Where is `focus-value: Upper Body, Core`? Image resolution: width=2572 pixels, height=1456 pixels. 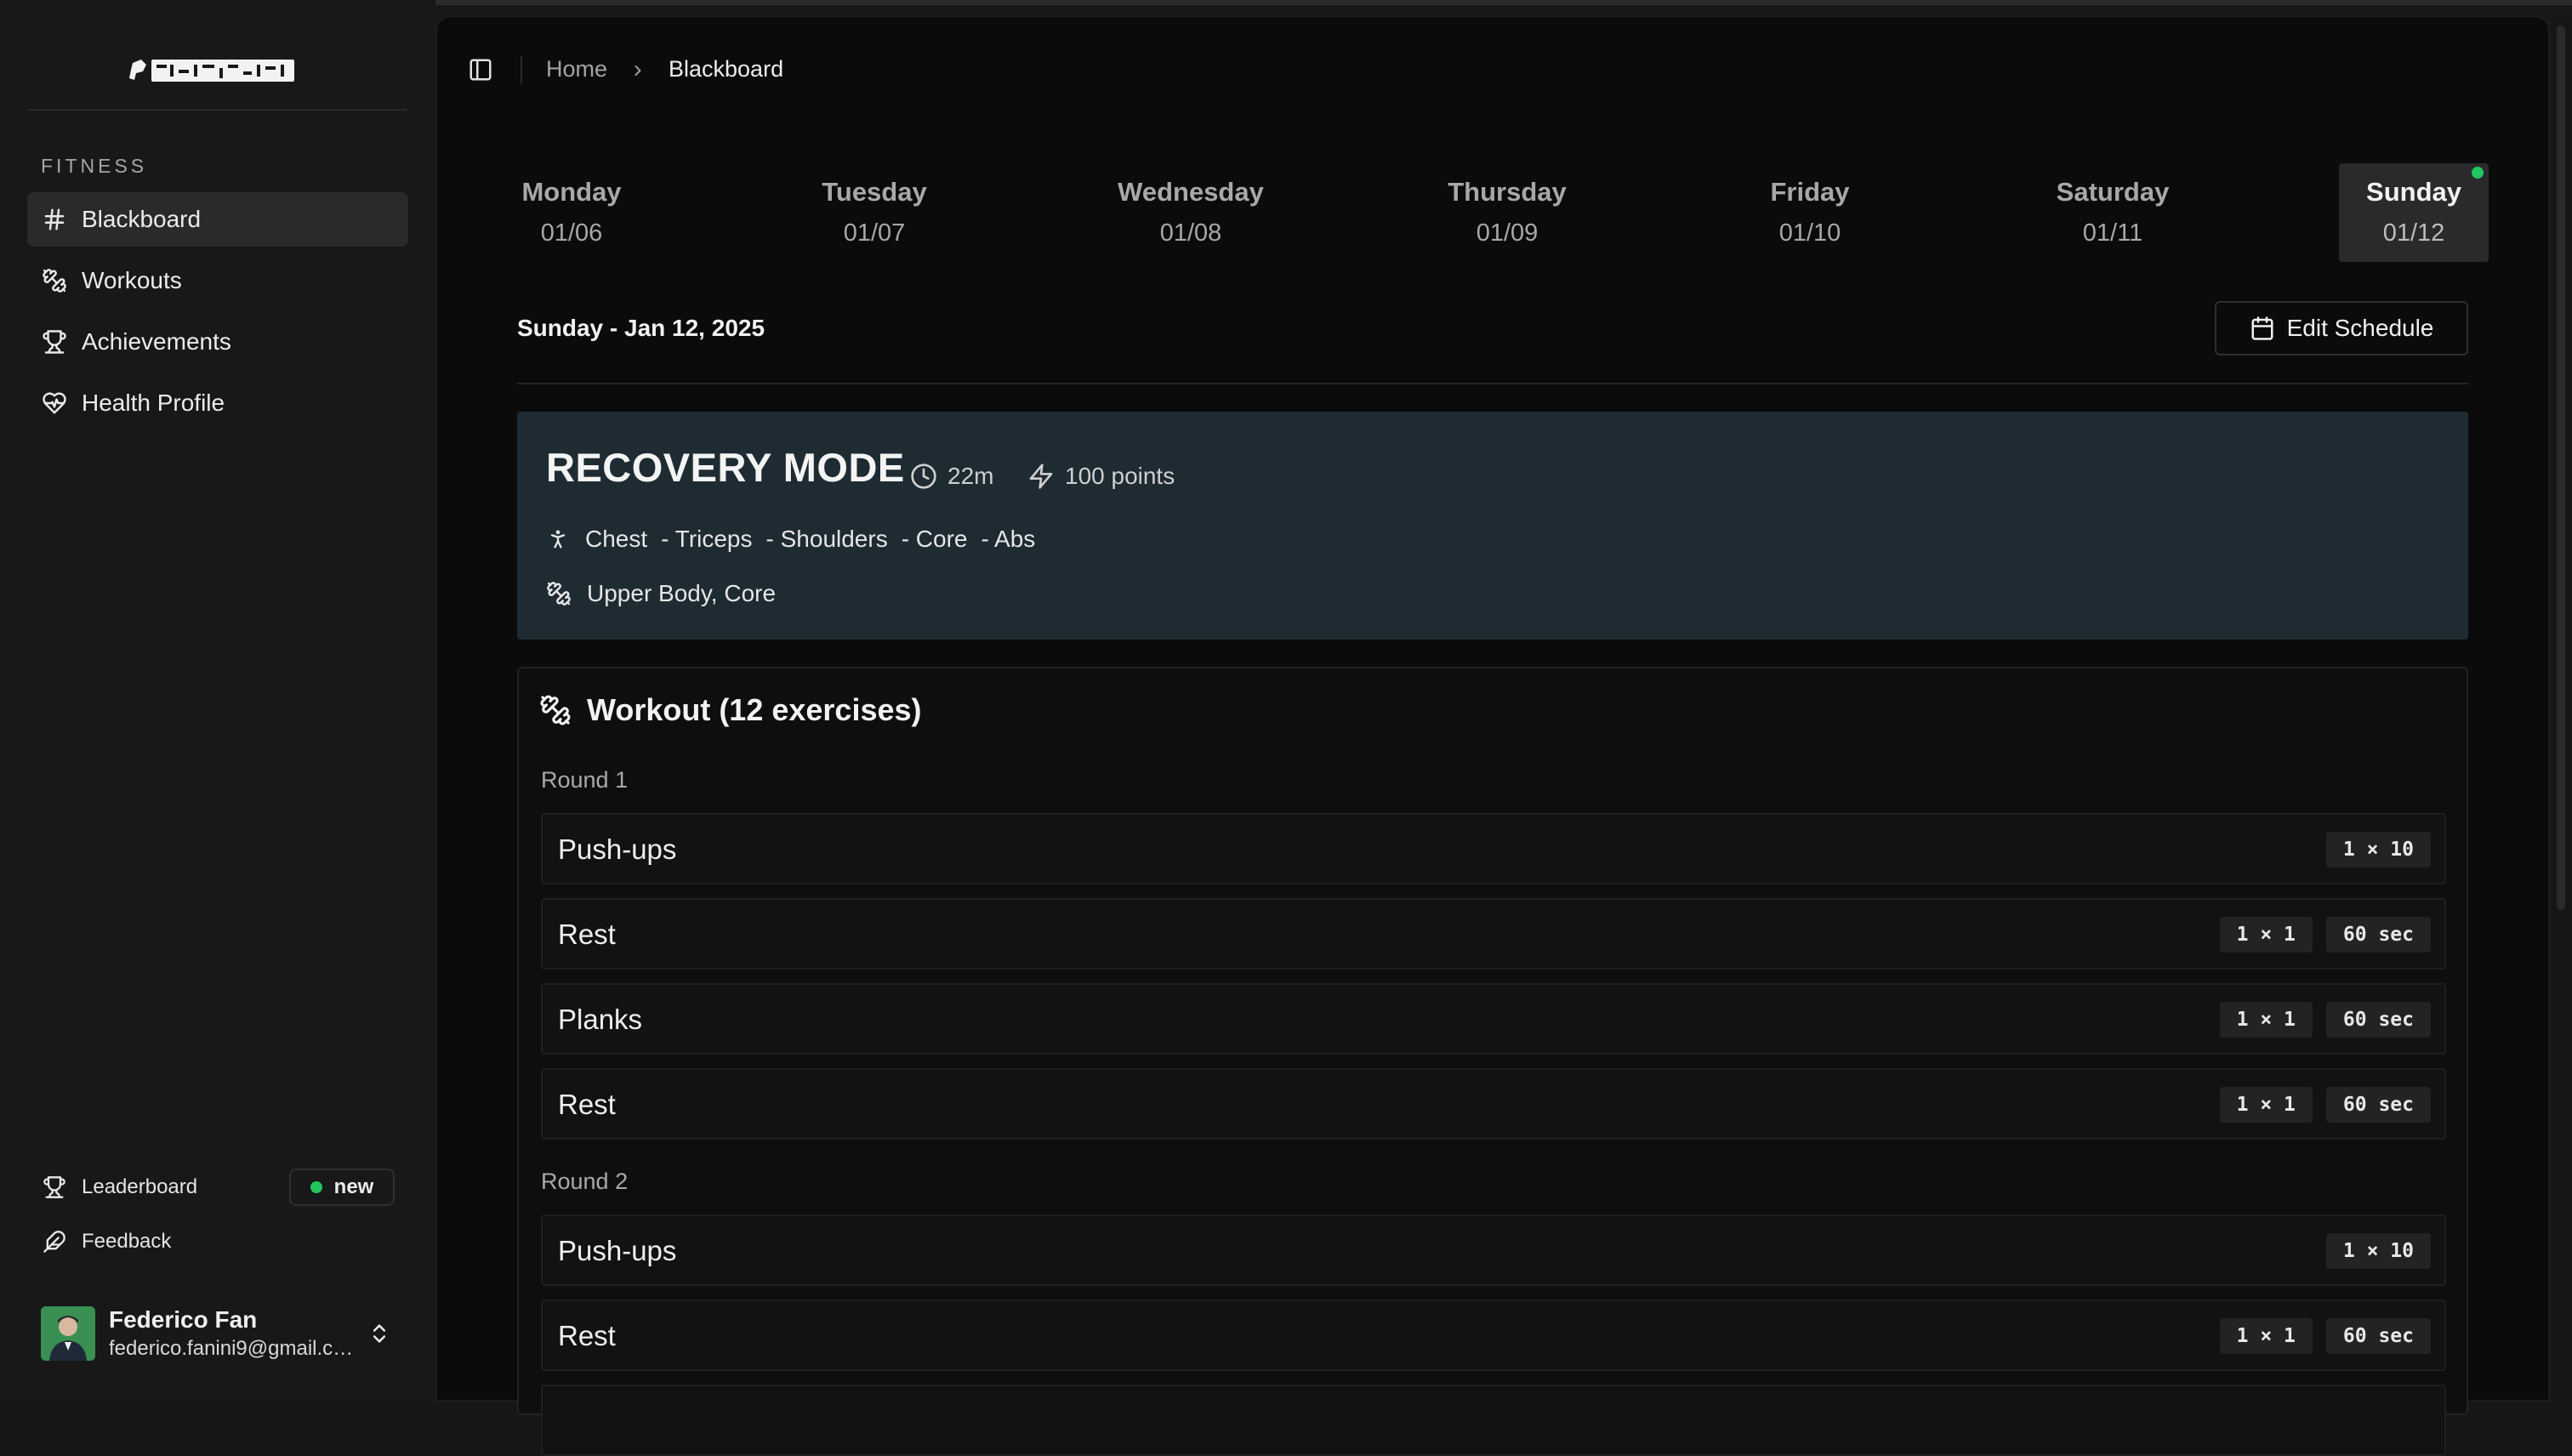 focus-value: Upper Body, Core is located at coordinates (682, 593).